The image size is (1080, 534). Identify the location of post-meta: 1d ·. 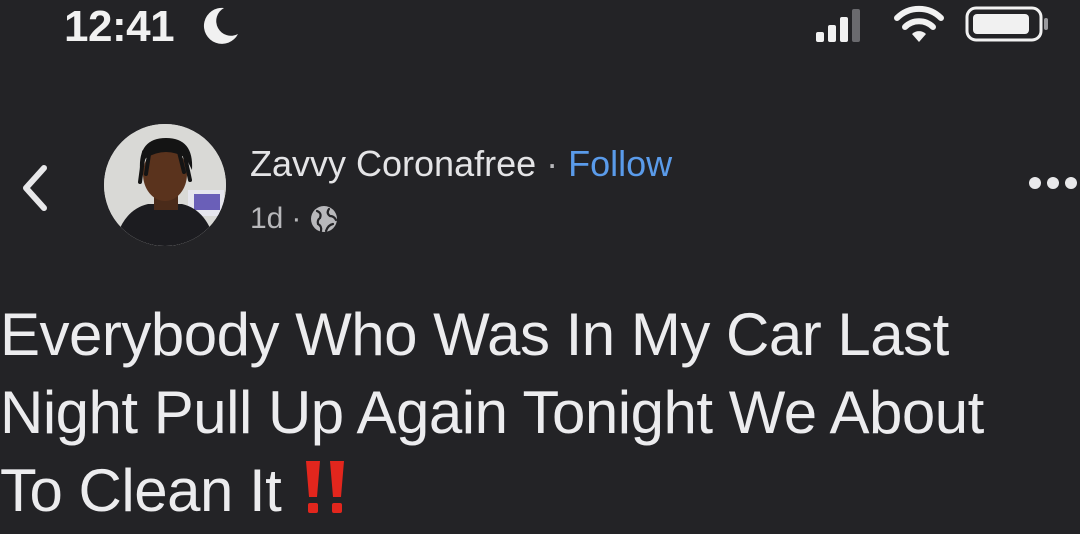
(294, 219).